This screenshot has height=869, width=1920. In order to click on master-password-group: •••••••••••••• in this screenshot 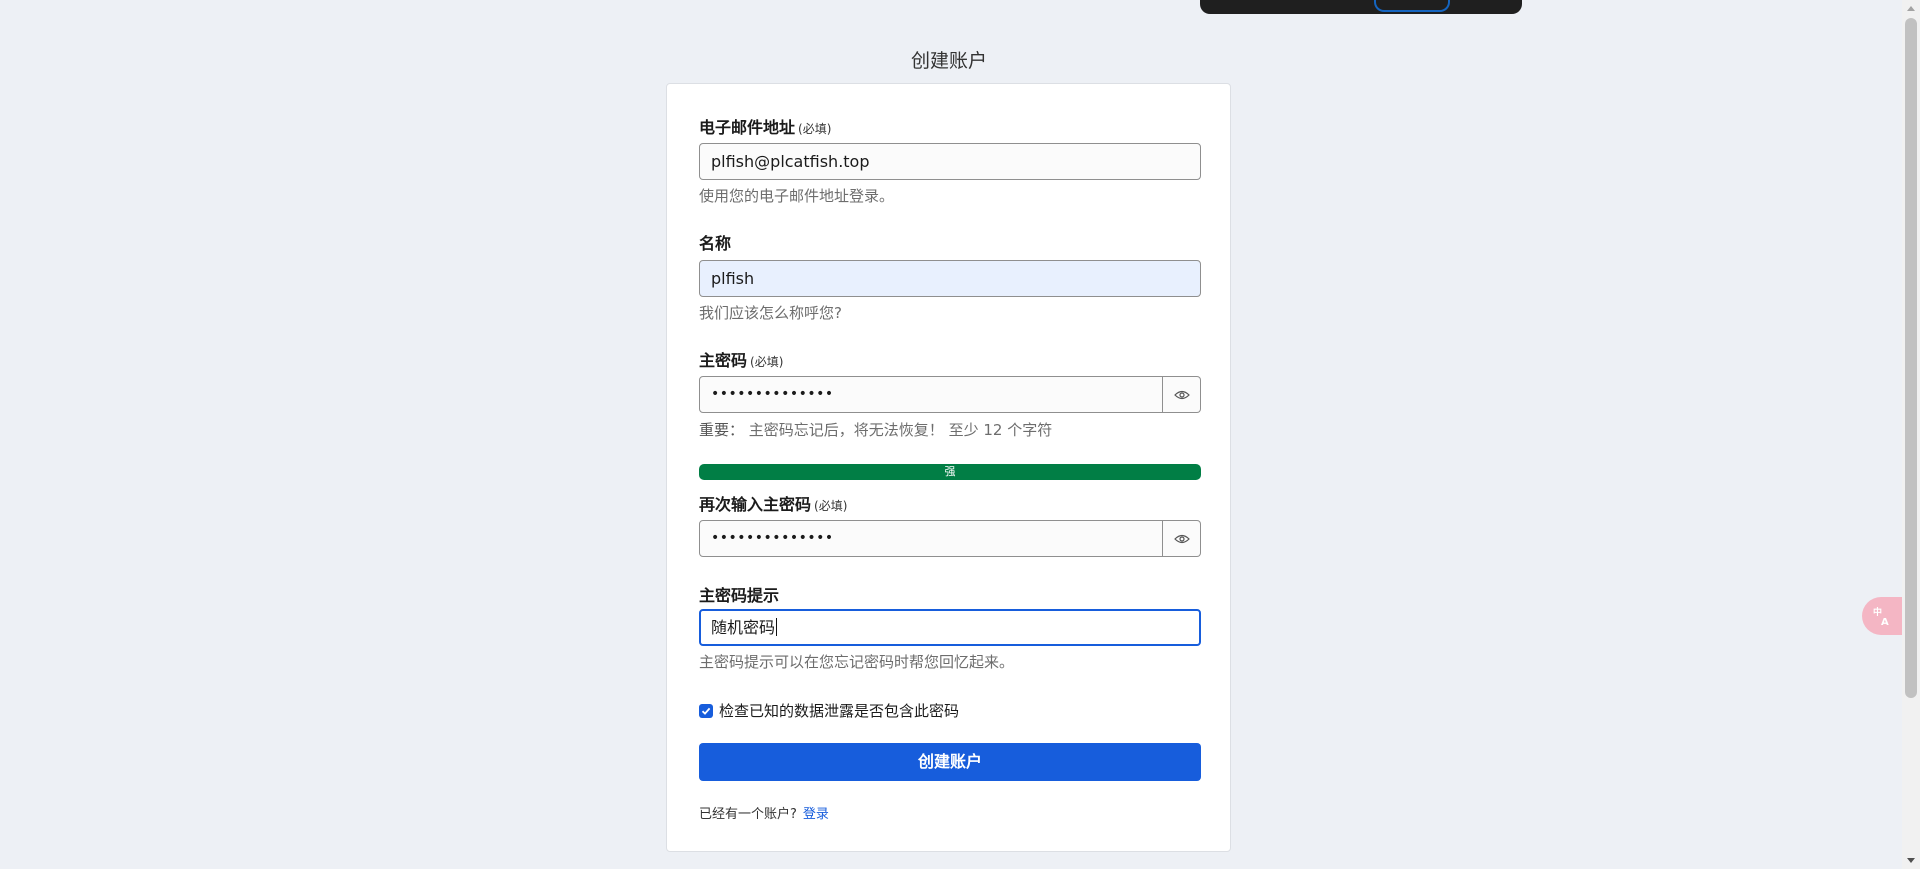, I will do `click(950, 394)`.